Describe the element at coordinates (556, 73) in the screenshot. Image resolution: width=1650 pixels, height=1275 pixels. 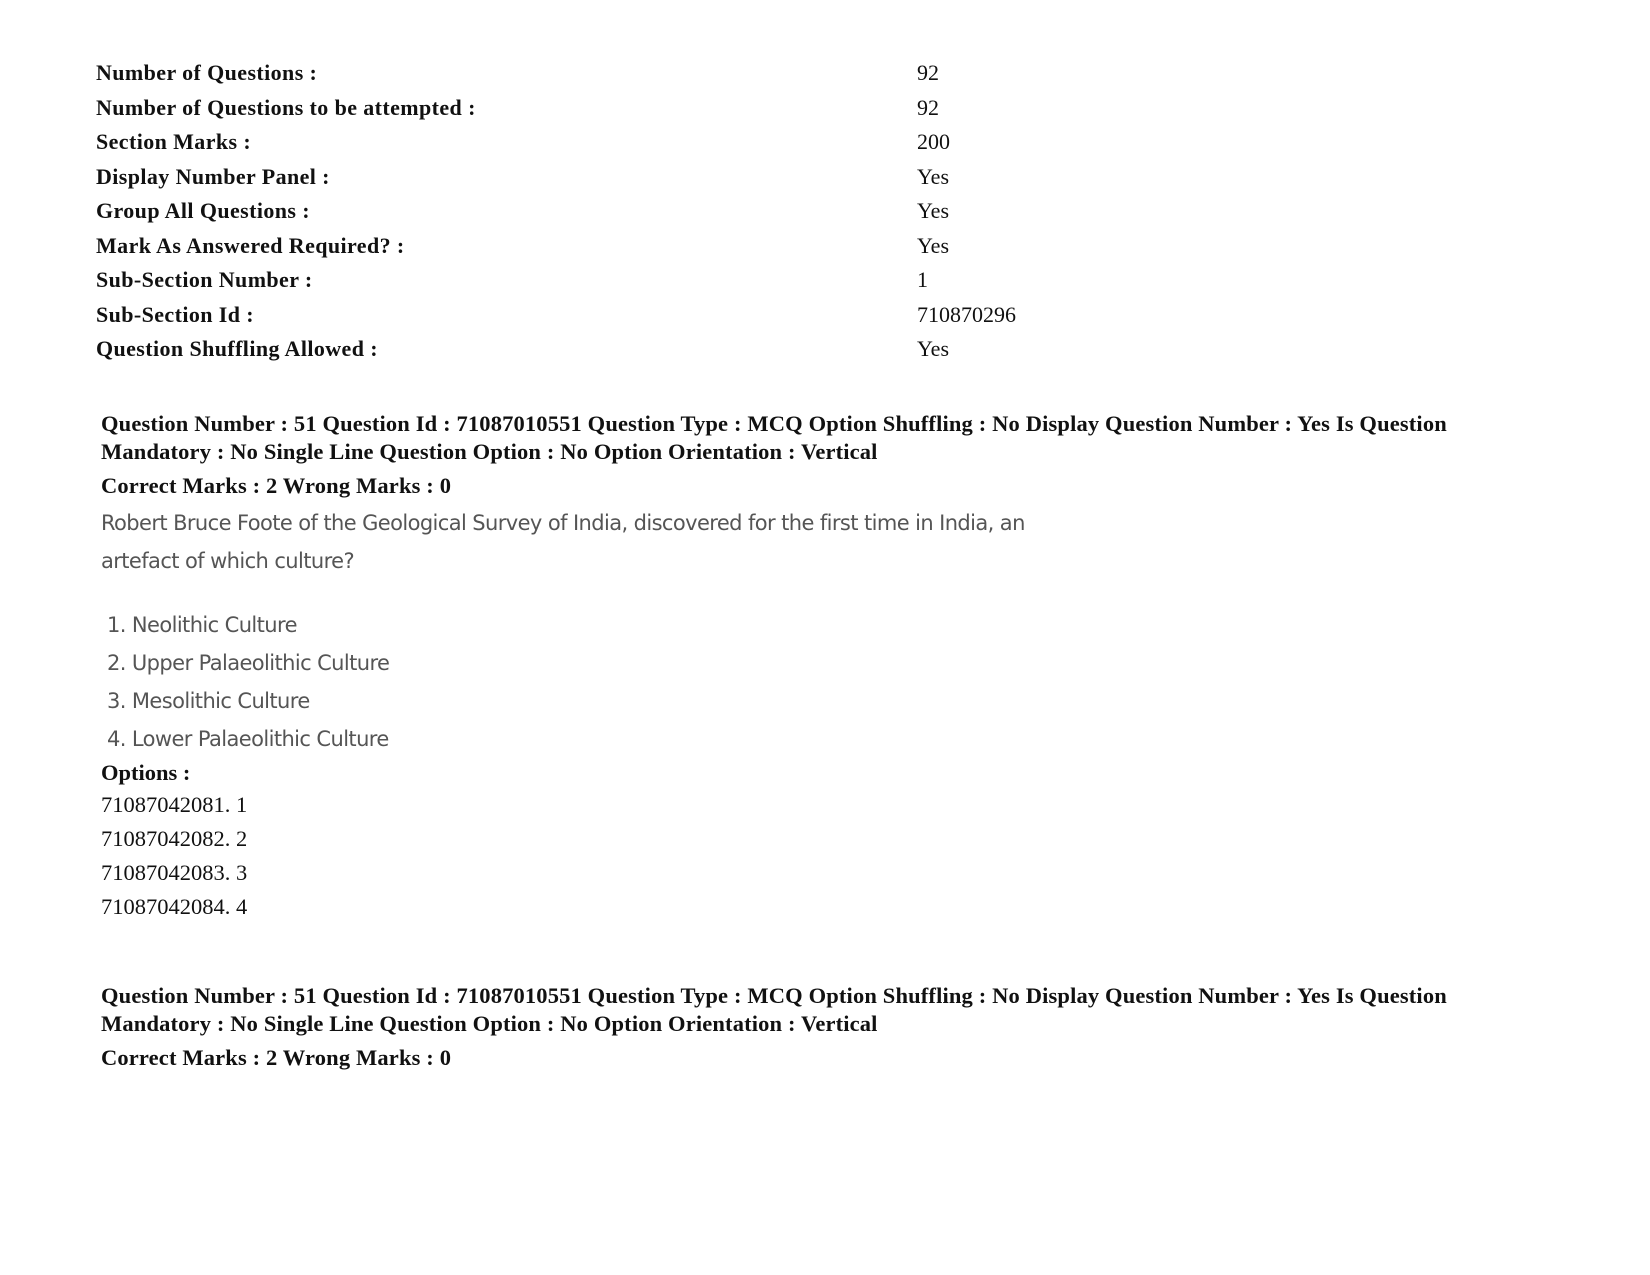
I see `section-info-row: Number of Questions : 92` at that location.